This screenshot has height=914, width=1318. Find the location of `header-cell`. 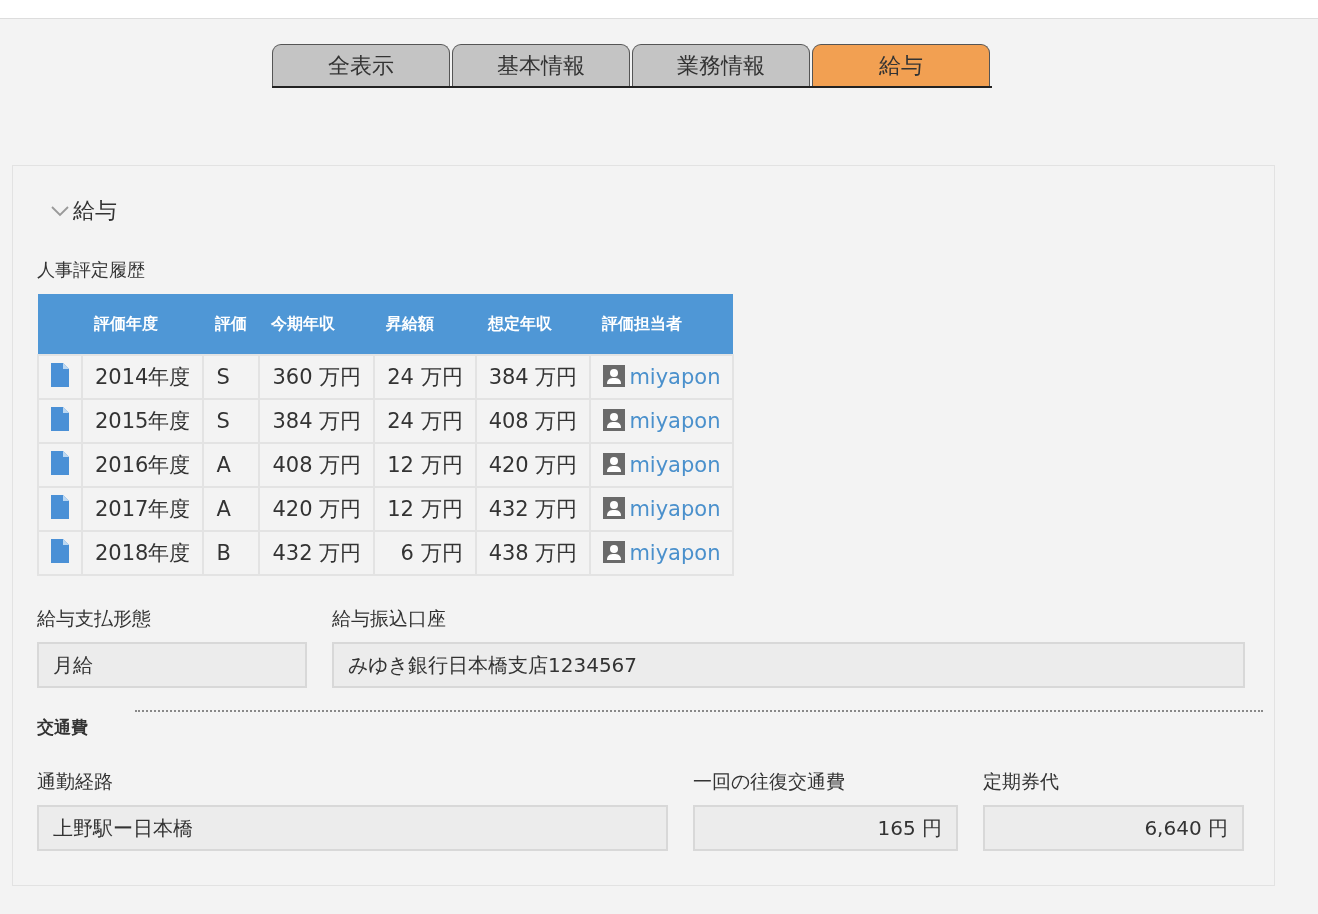

header-cell is located at coordinates (60, 324).